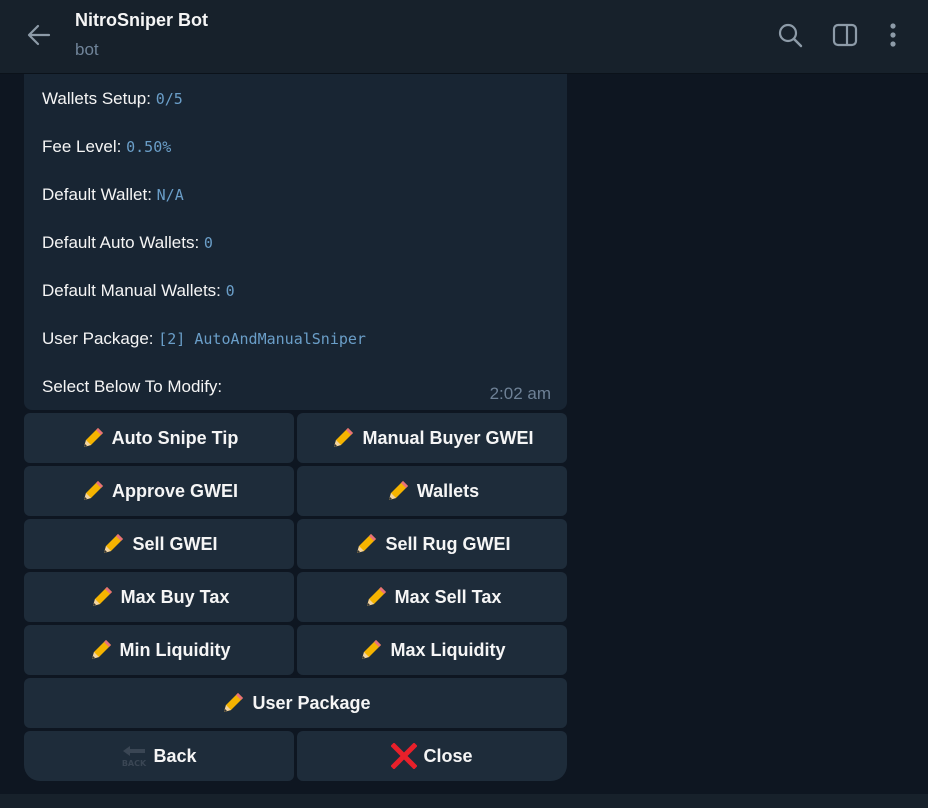 The height and width of the screenshot is (808, 928). What do you see at coordinates (520, 393) in the screenshot?
I see `message-time: 2:02 am` at bounding box center [520, 393].